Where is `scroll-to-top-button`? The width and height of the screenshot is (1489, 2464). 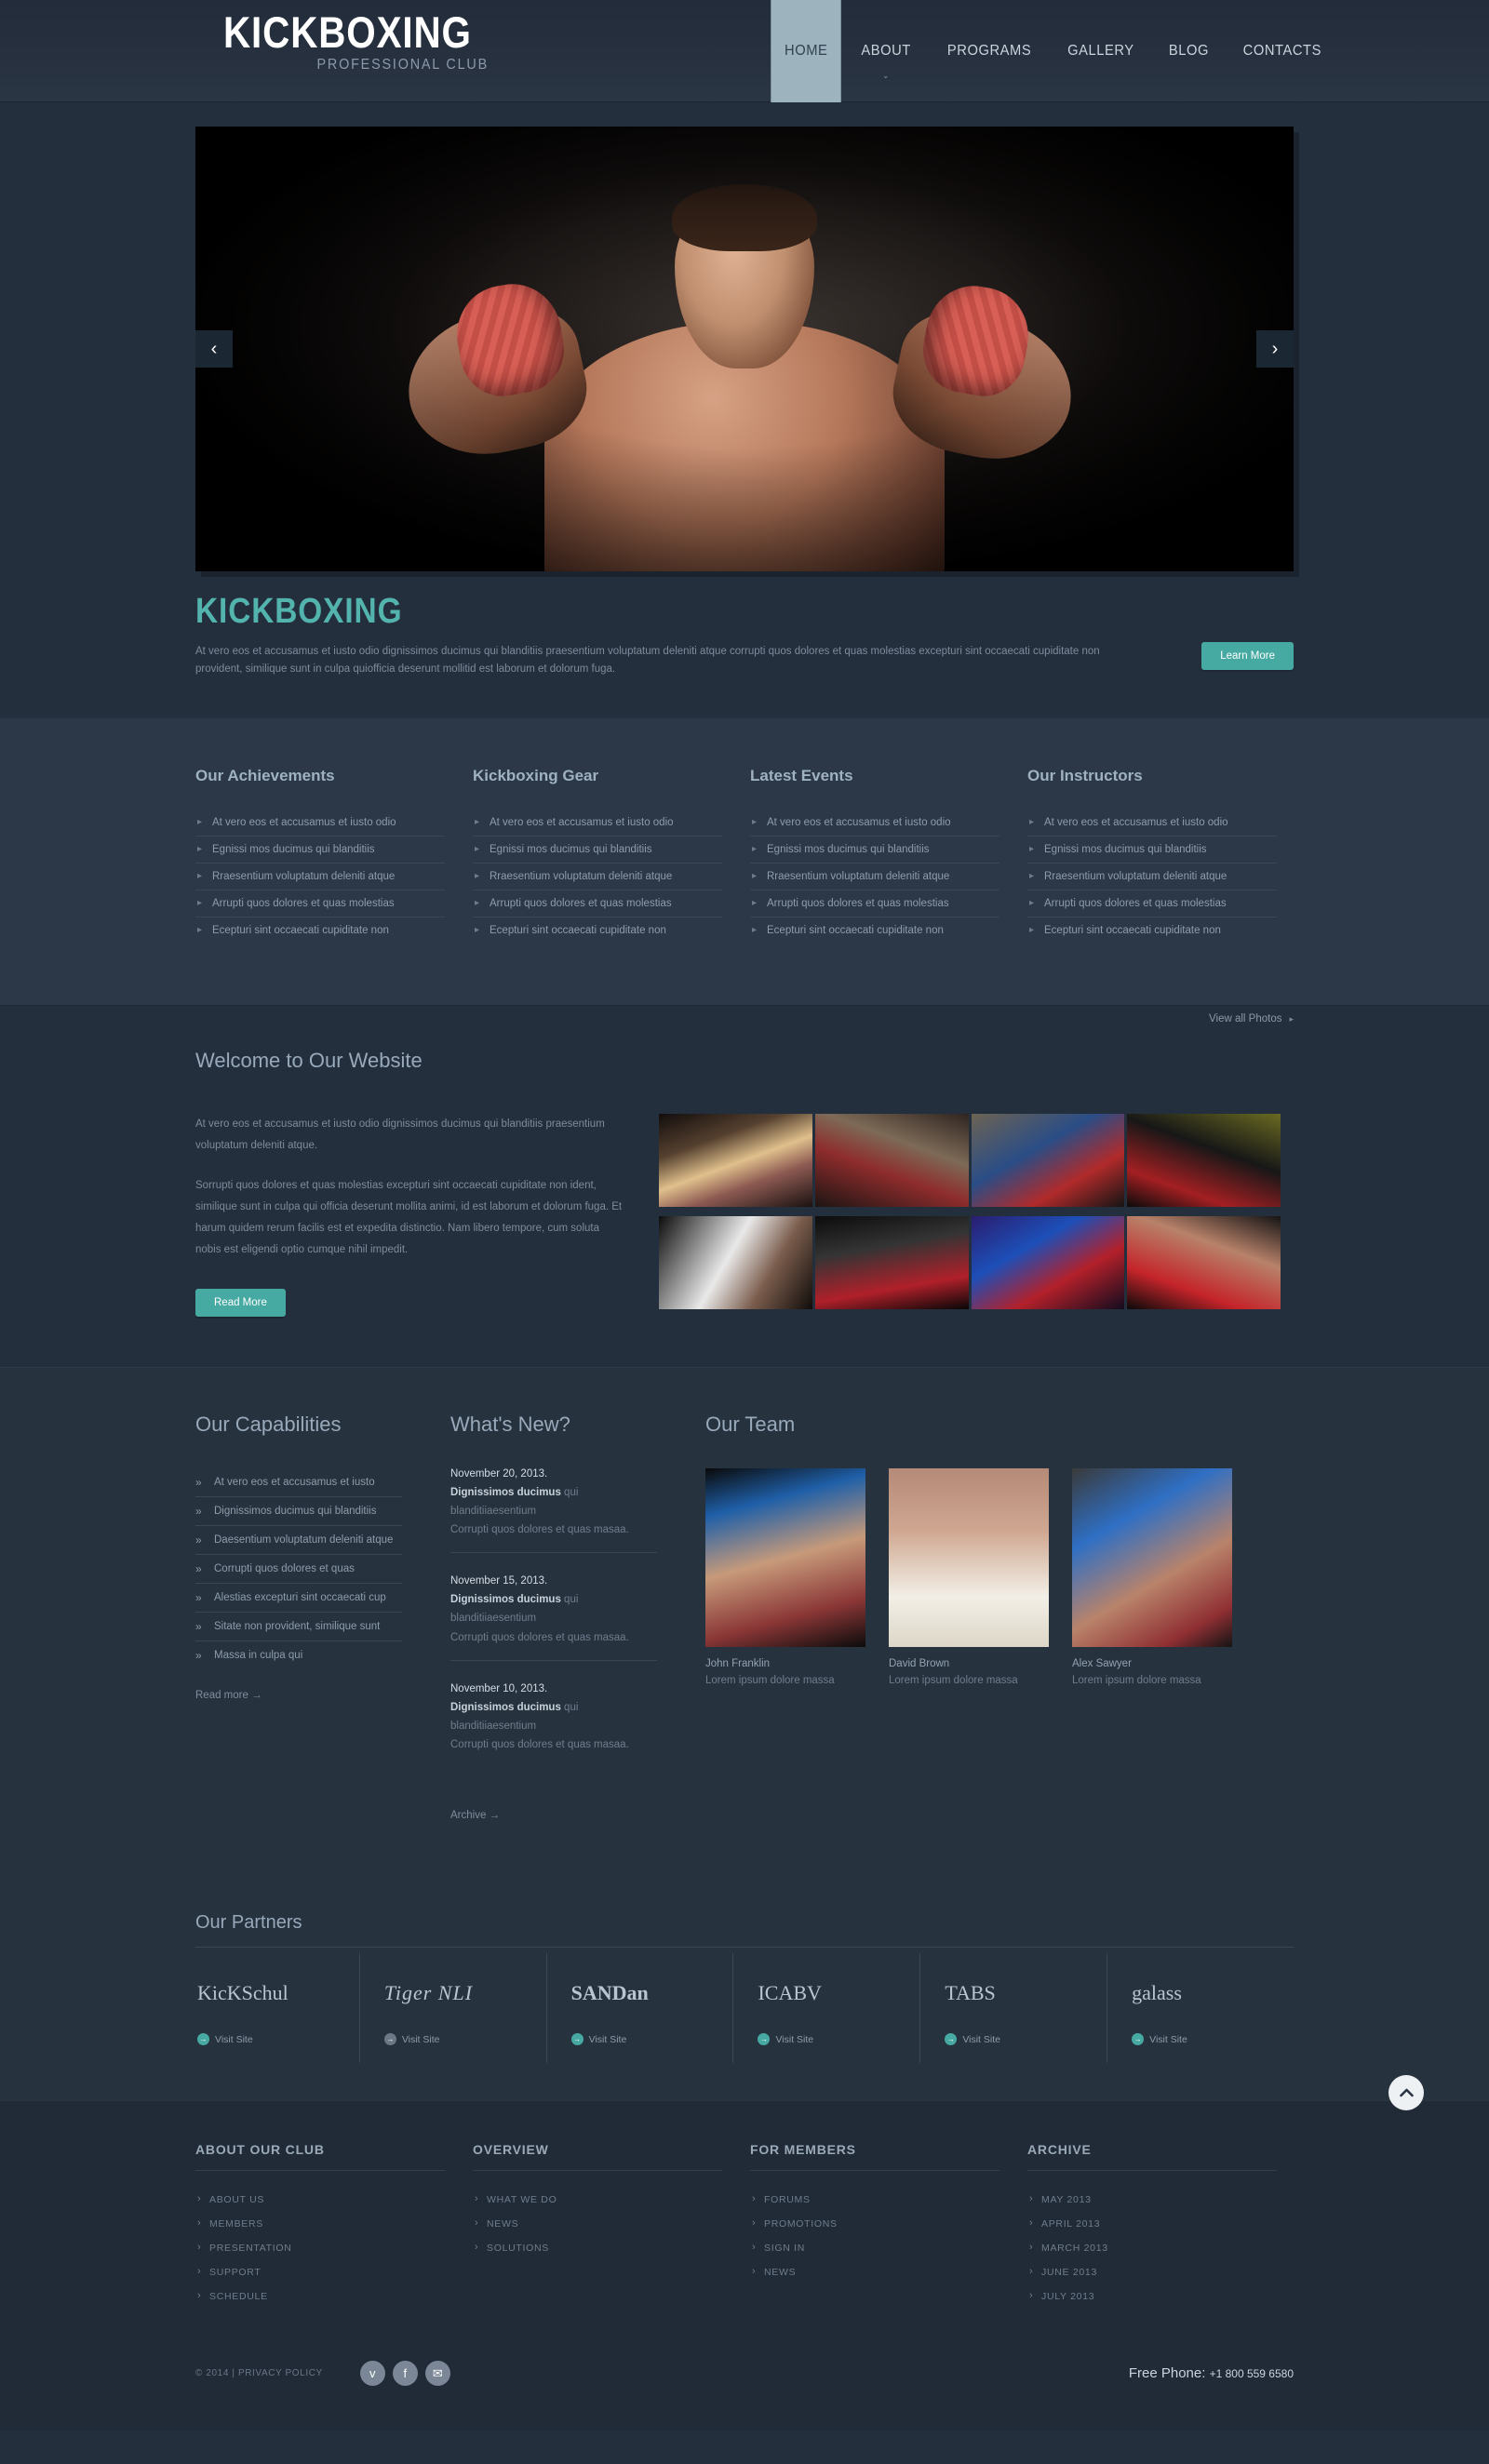 scroll-to-top-button is located at coordinates (1406, 2093).